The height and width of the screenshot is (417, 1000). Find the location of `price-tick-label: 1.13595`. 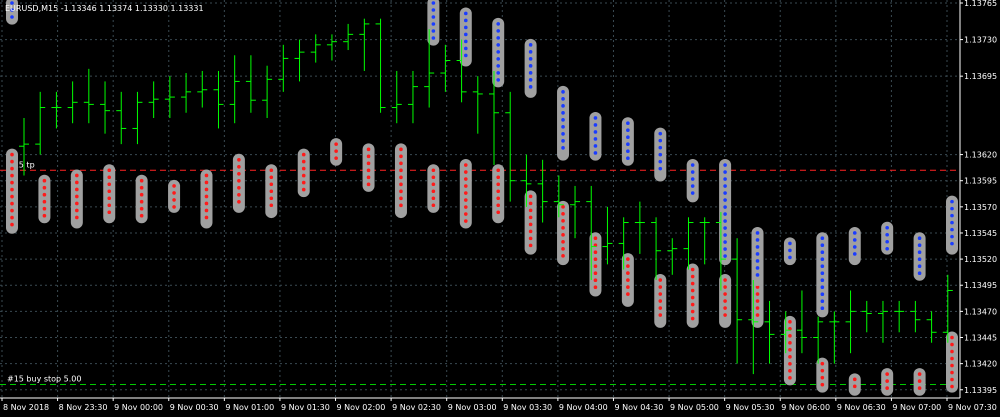

price-tick-label: 1.13595 is located at coordinates (980, 181).